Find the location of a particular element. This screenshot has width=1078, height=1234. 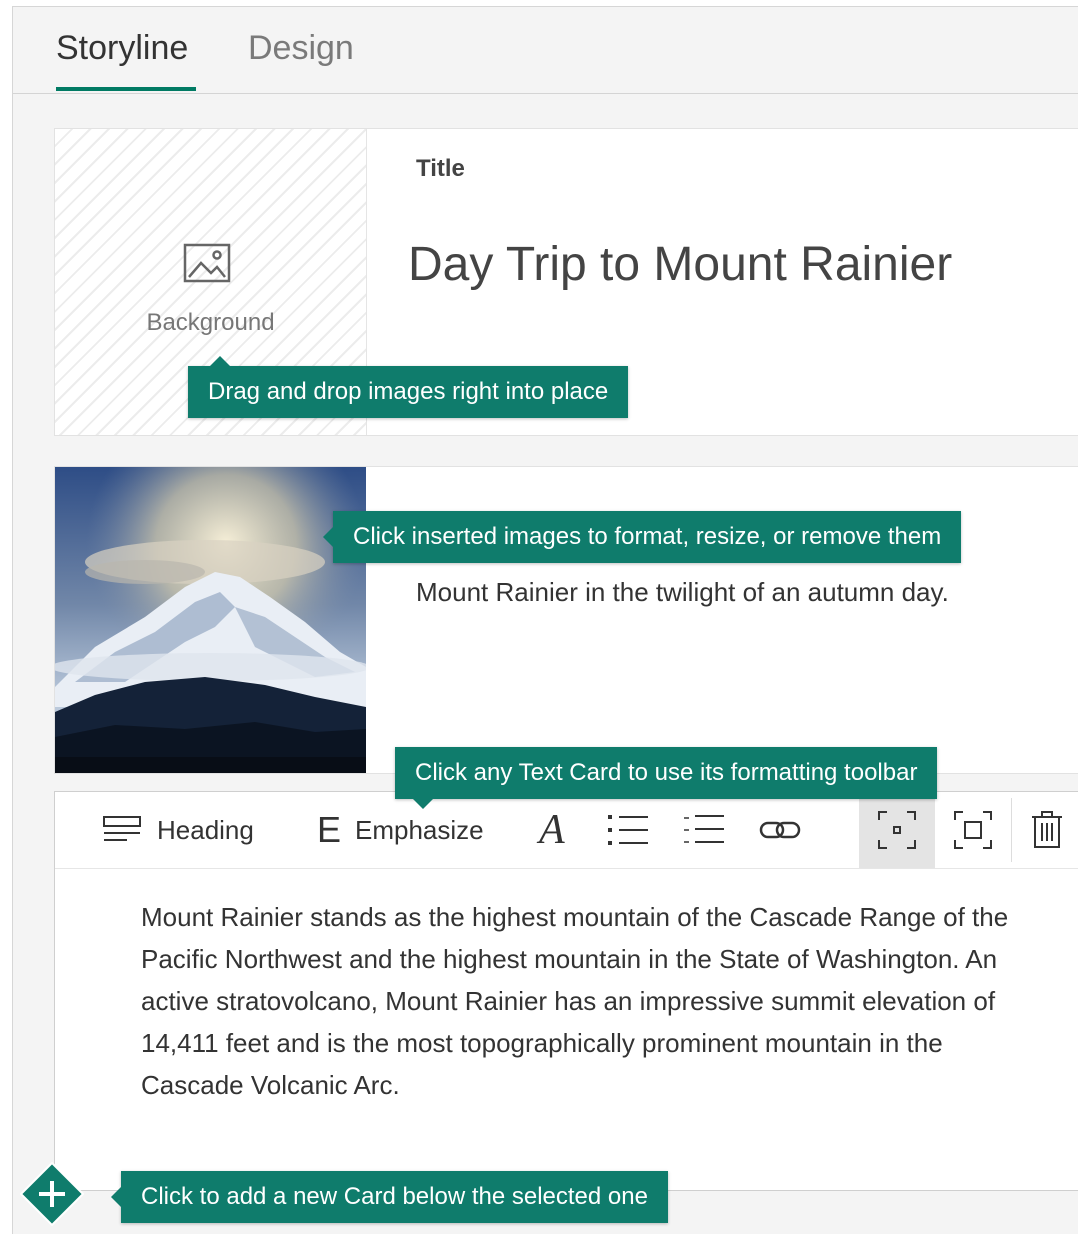

formatting-toolbar: Heading E Emphasize A is located at coordinates (566, 830).